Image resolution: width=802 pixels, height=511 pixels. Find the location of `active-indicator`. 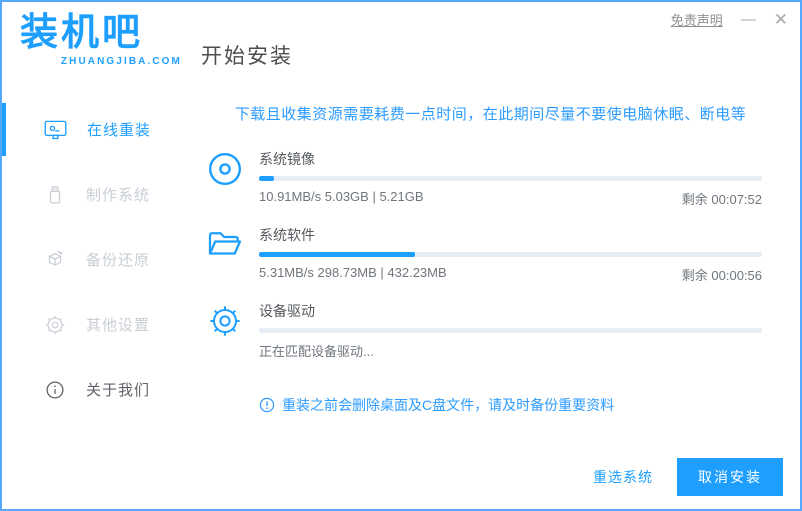

active-indicator is located at coordinates (4, 129).